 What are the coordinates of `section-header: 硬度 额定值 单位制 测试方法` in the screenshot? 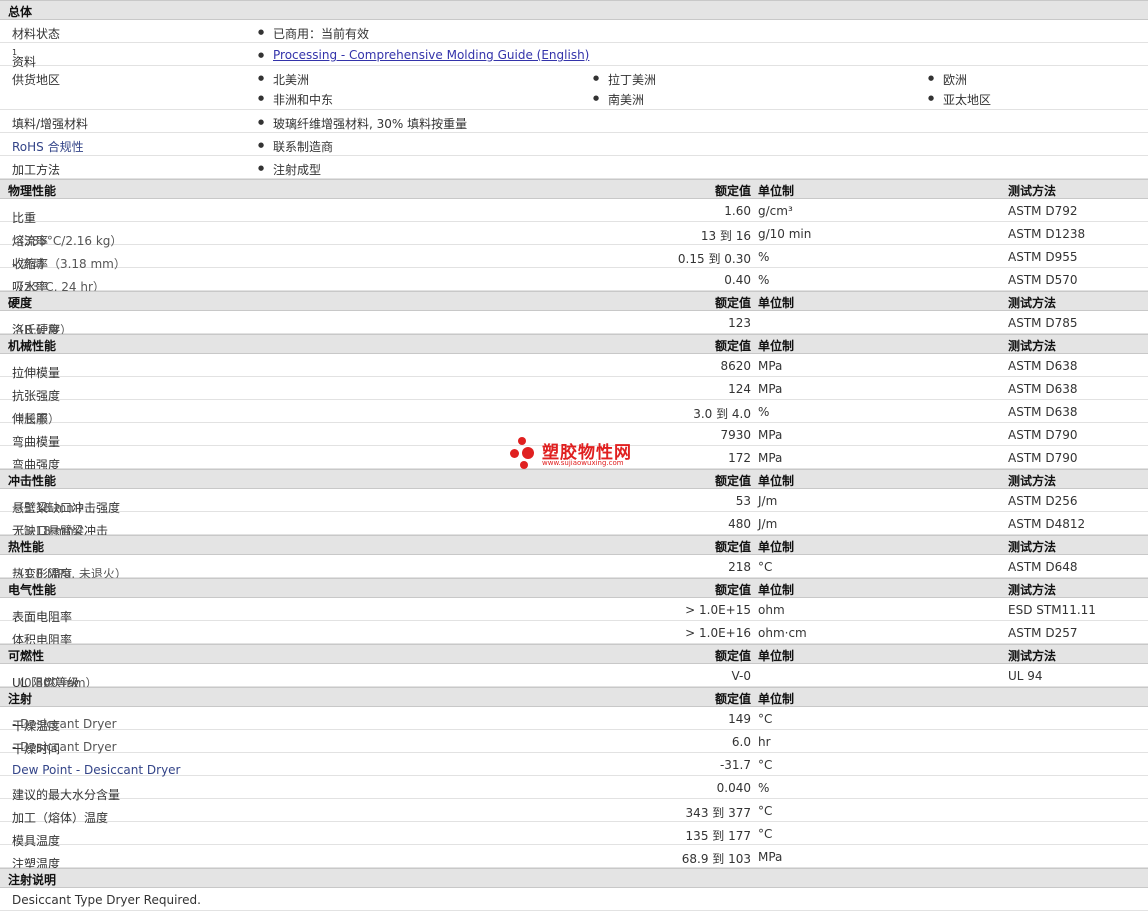 It's located at (574, 301).